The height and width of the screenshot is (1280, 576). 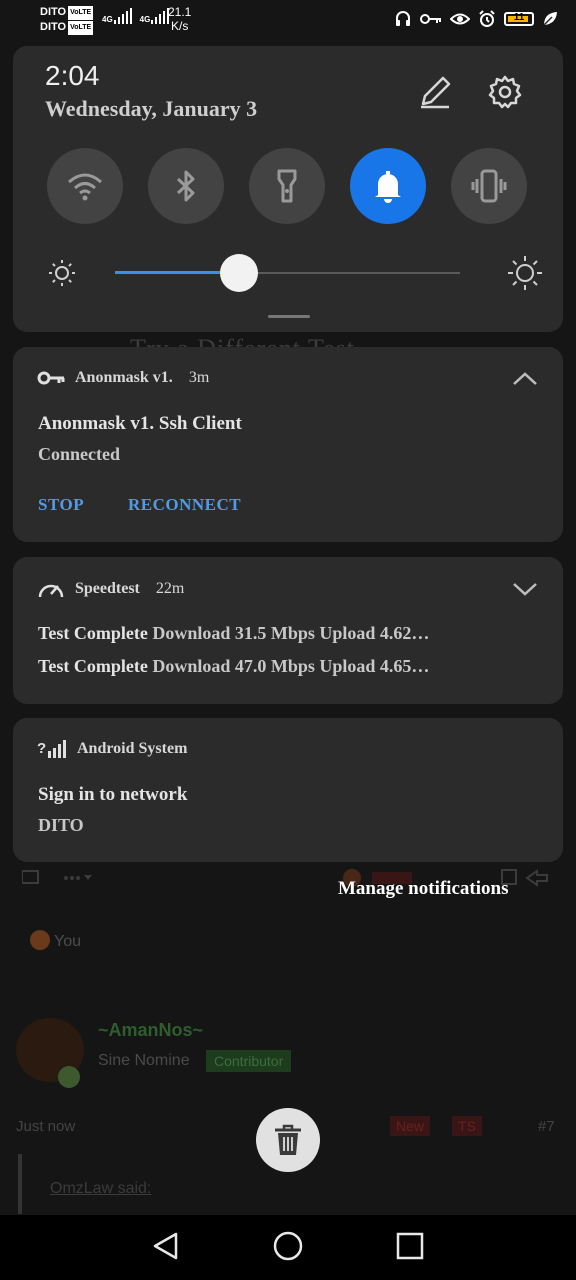 What do you see at coordinates (51, 378) in the screenshot?
I see `key-icon` at bounding box center [51, 378].